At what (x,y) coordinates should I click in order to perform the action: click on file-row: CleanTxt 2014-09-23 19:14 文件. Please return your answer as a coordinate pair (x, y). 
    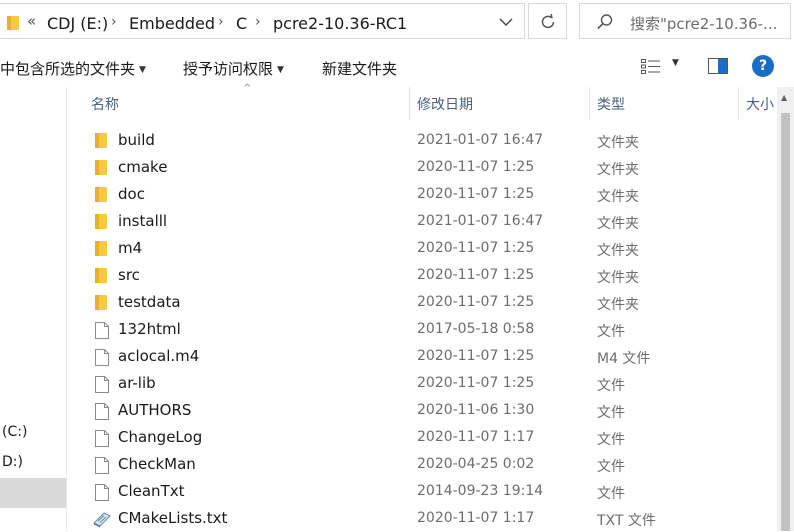
    Looking at the image, I should click on (422, 491).